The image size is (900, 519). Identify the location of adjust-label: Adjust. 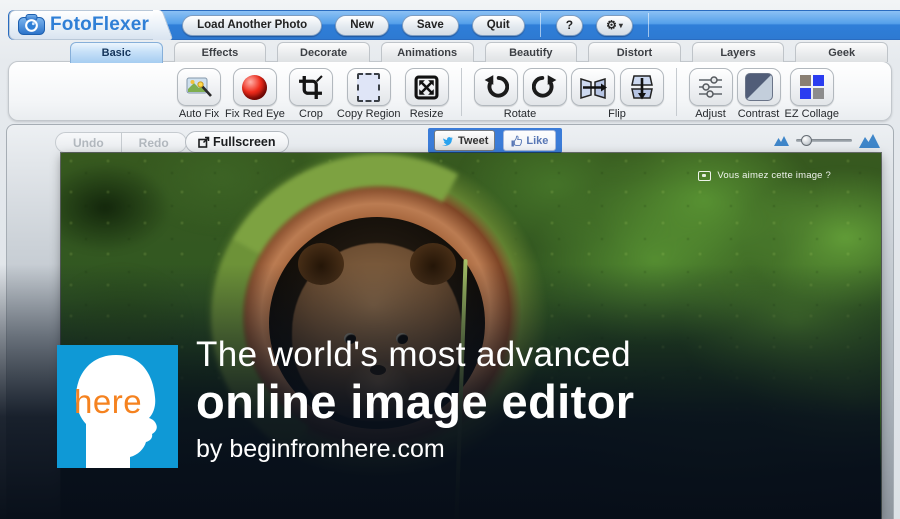
(710, 114).